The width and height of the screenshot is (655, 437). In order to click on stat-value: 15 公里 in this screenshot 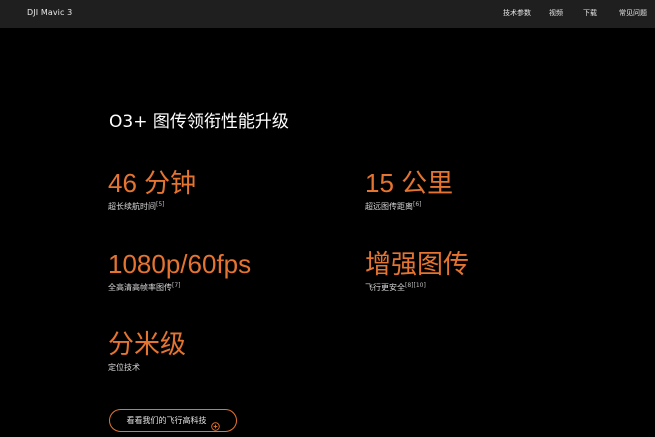, I will do `click(409, 183)`.